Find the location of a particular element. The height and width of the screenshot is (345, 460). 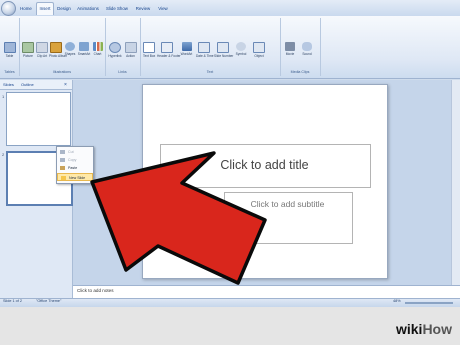

close-pane-icon: × is located at coordinates (65, 85).